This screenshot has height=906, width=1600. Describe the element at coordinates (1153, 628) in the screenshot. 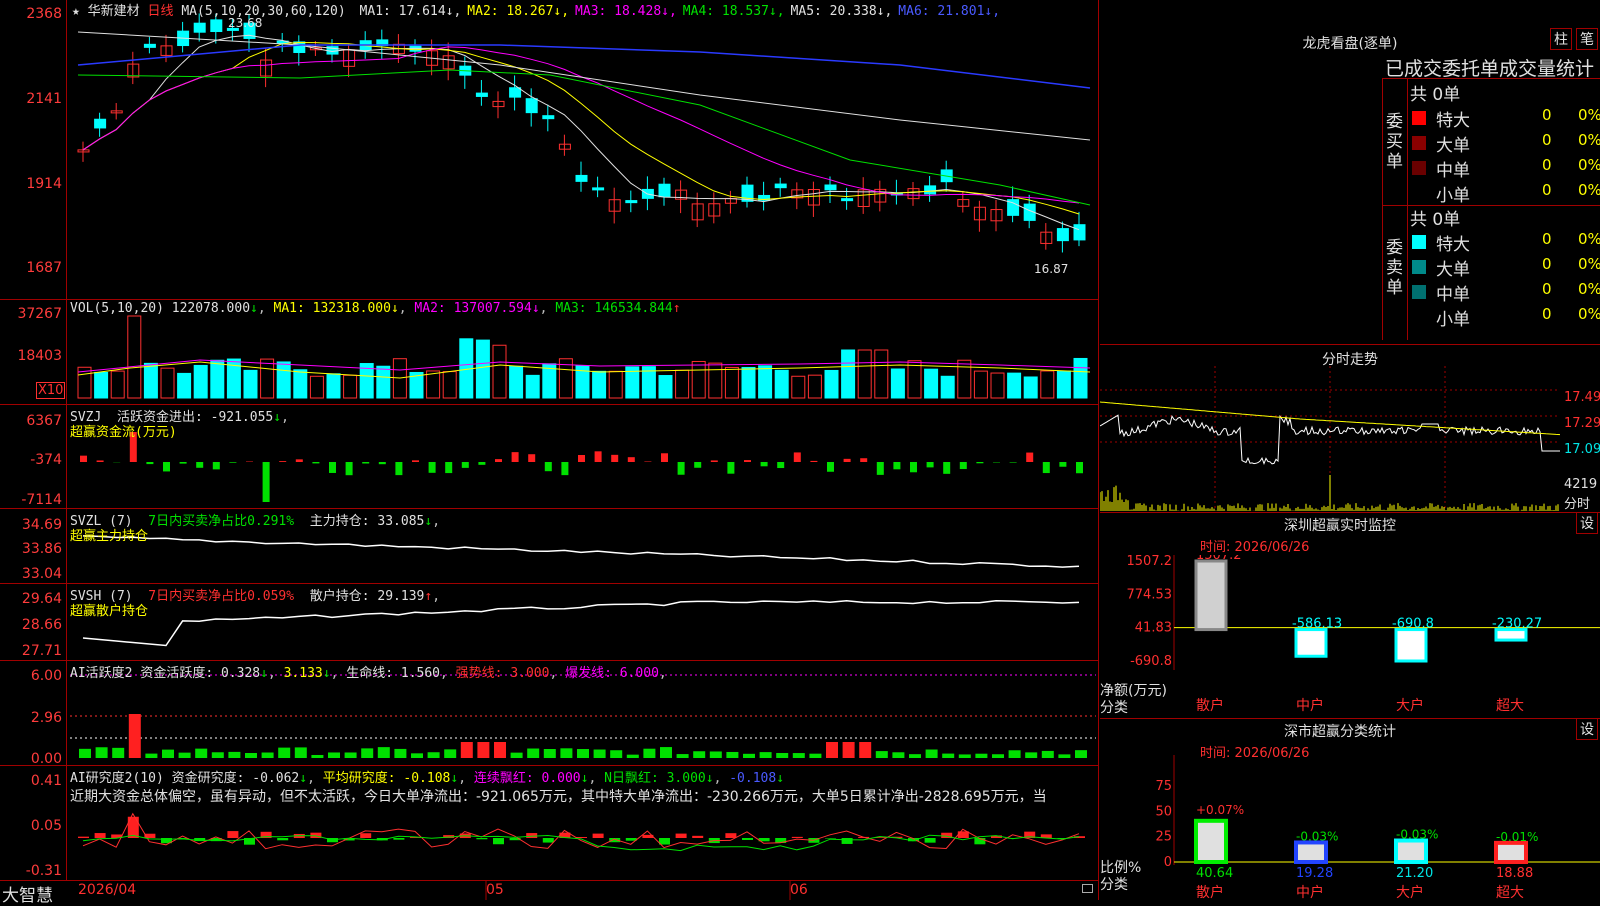

I see `monitor-y-tick: 41.83` at that location.